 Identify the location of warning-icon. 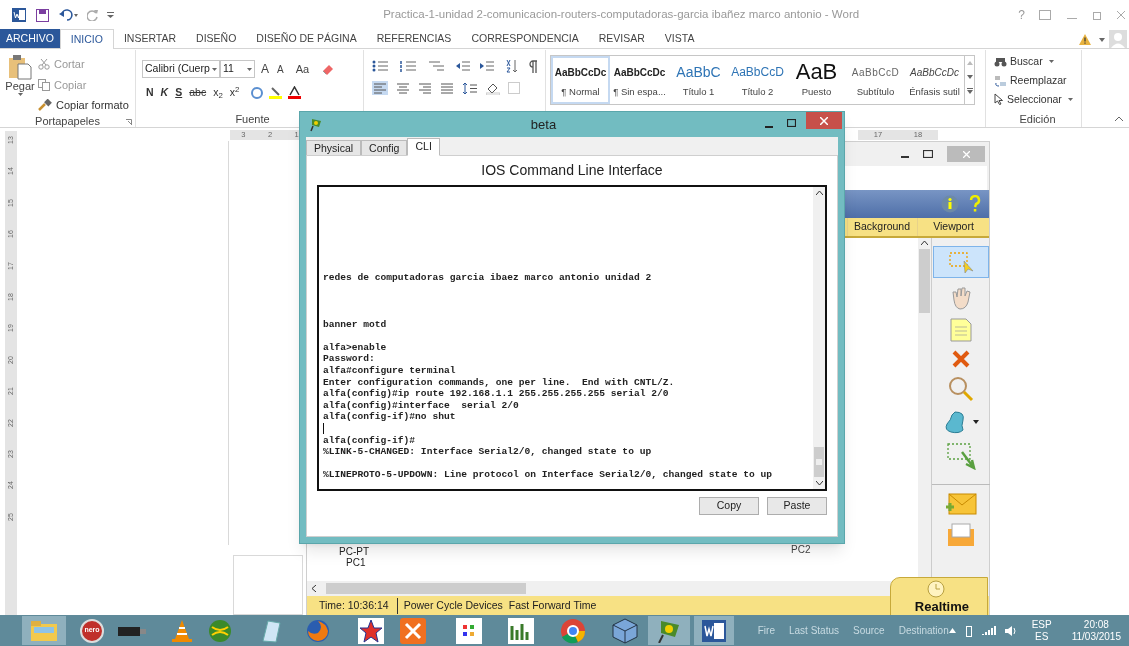
(1085, 39).